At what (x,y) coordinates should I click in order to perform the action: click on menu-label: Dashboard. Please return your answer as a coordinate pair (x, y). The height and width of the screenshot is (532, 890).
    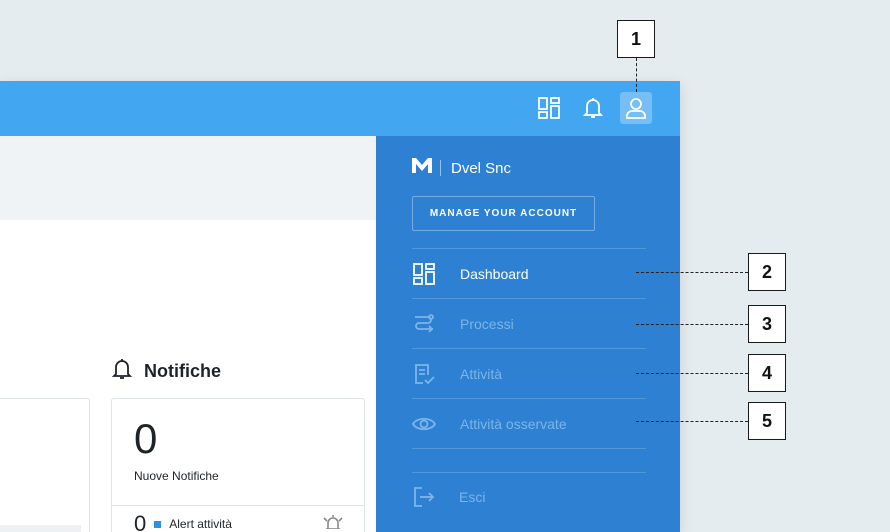
    Looking at the image, I should click on (494, 274).